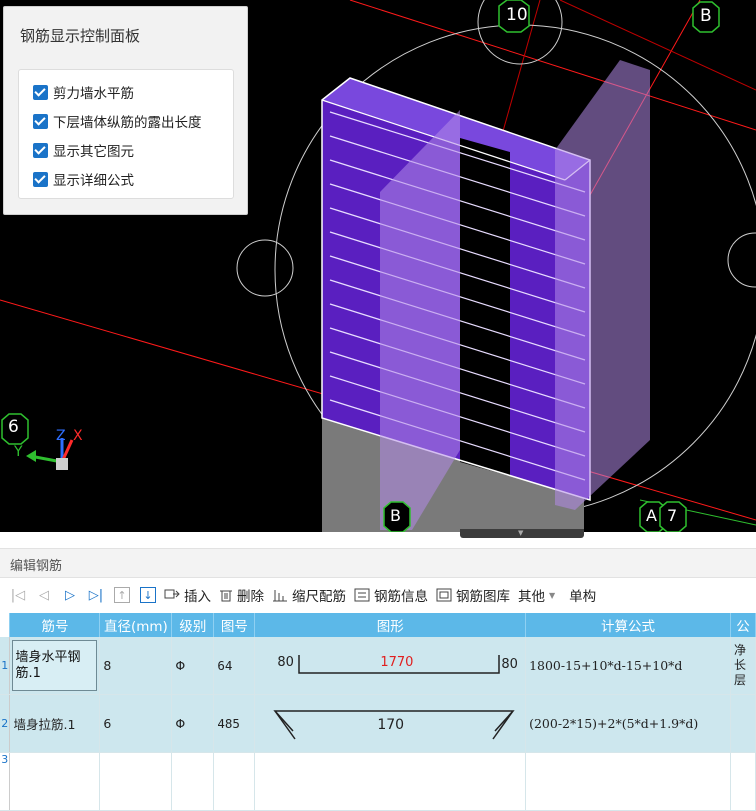 The width and height of the screenshot is (756, 811). I want to click on trash-icon, so click(226, 596).